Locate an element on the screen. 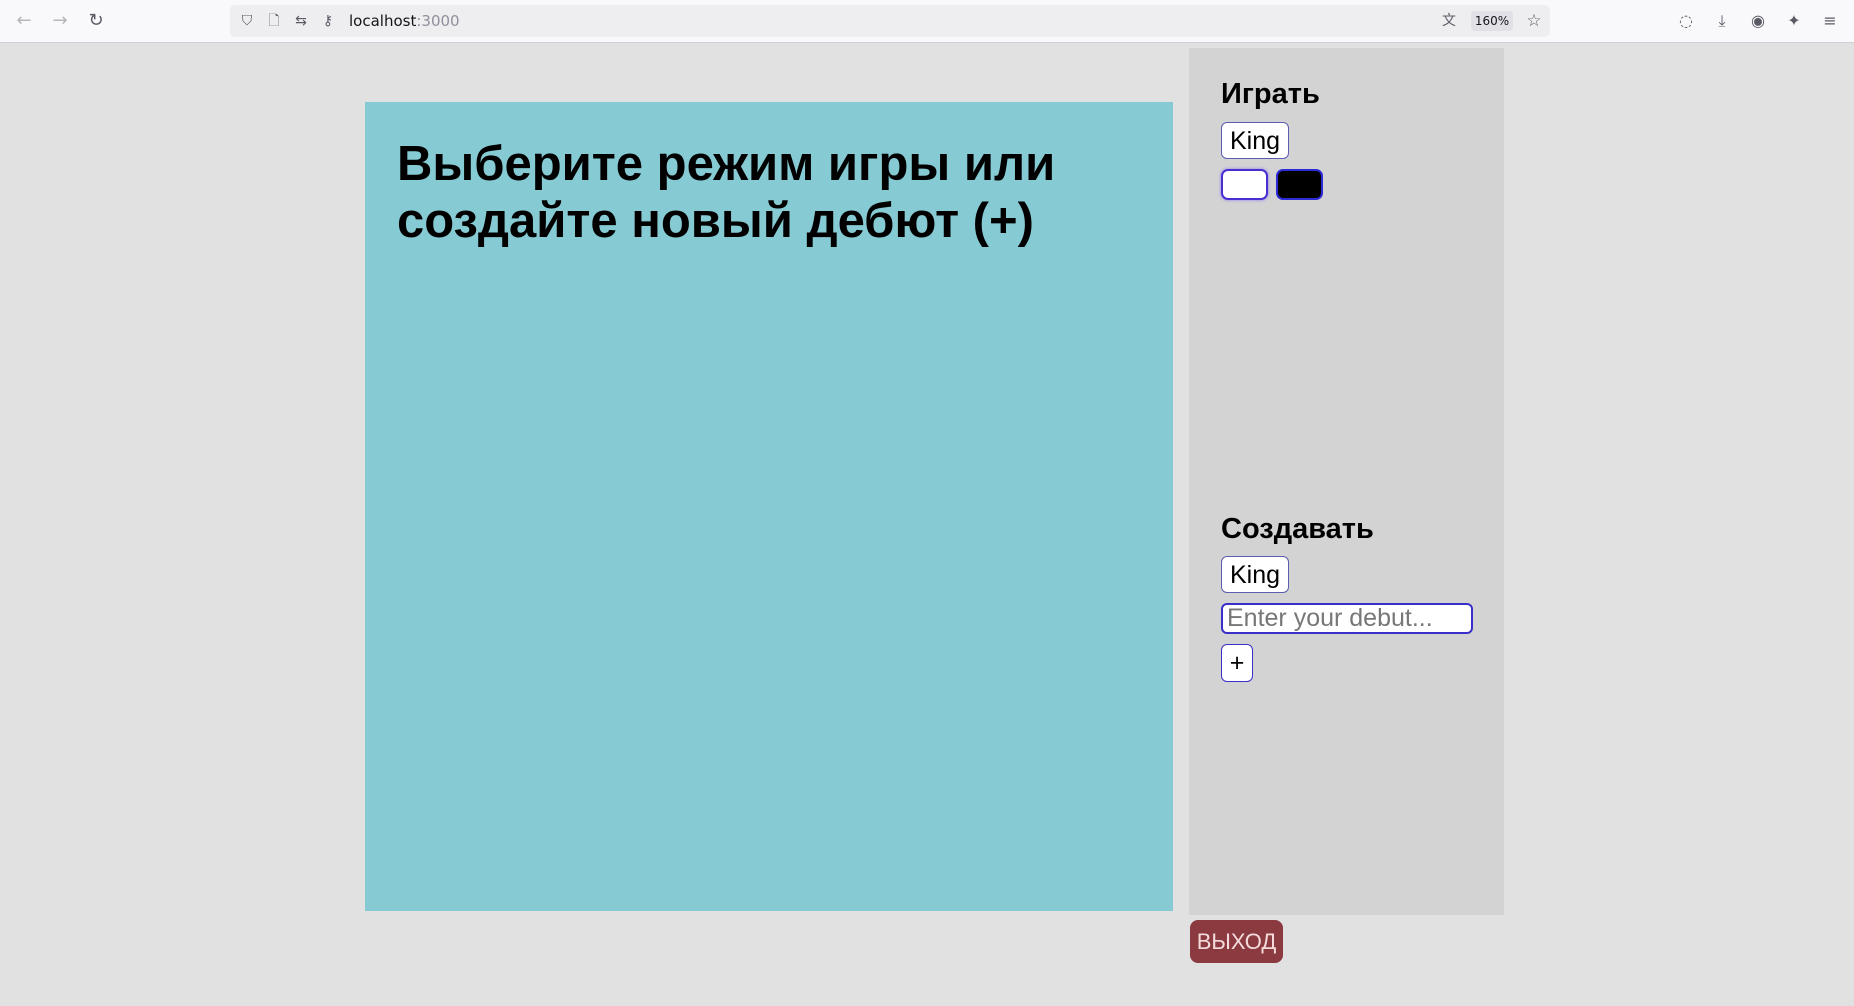  url-text: localhost:3000 is located at coordinates (404, 21).